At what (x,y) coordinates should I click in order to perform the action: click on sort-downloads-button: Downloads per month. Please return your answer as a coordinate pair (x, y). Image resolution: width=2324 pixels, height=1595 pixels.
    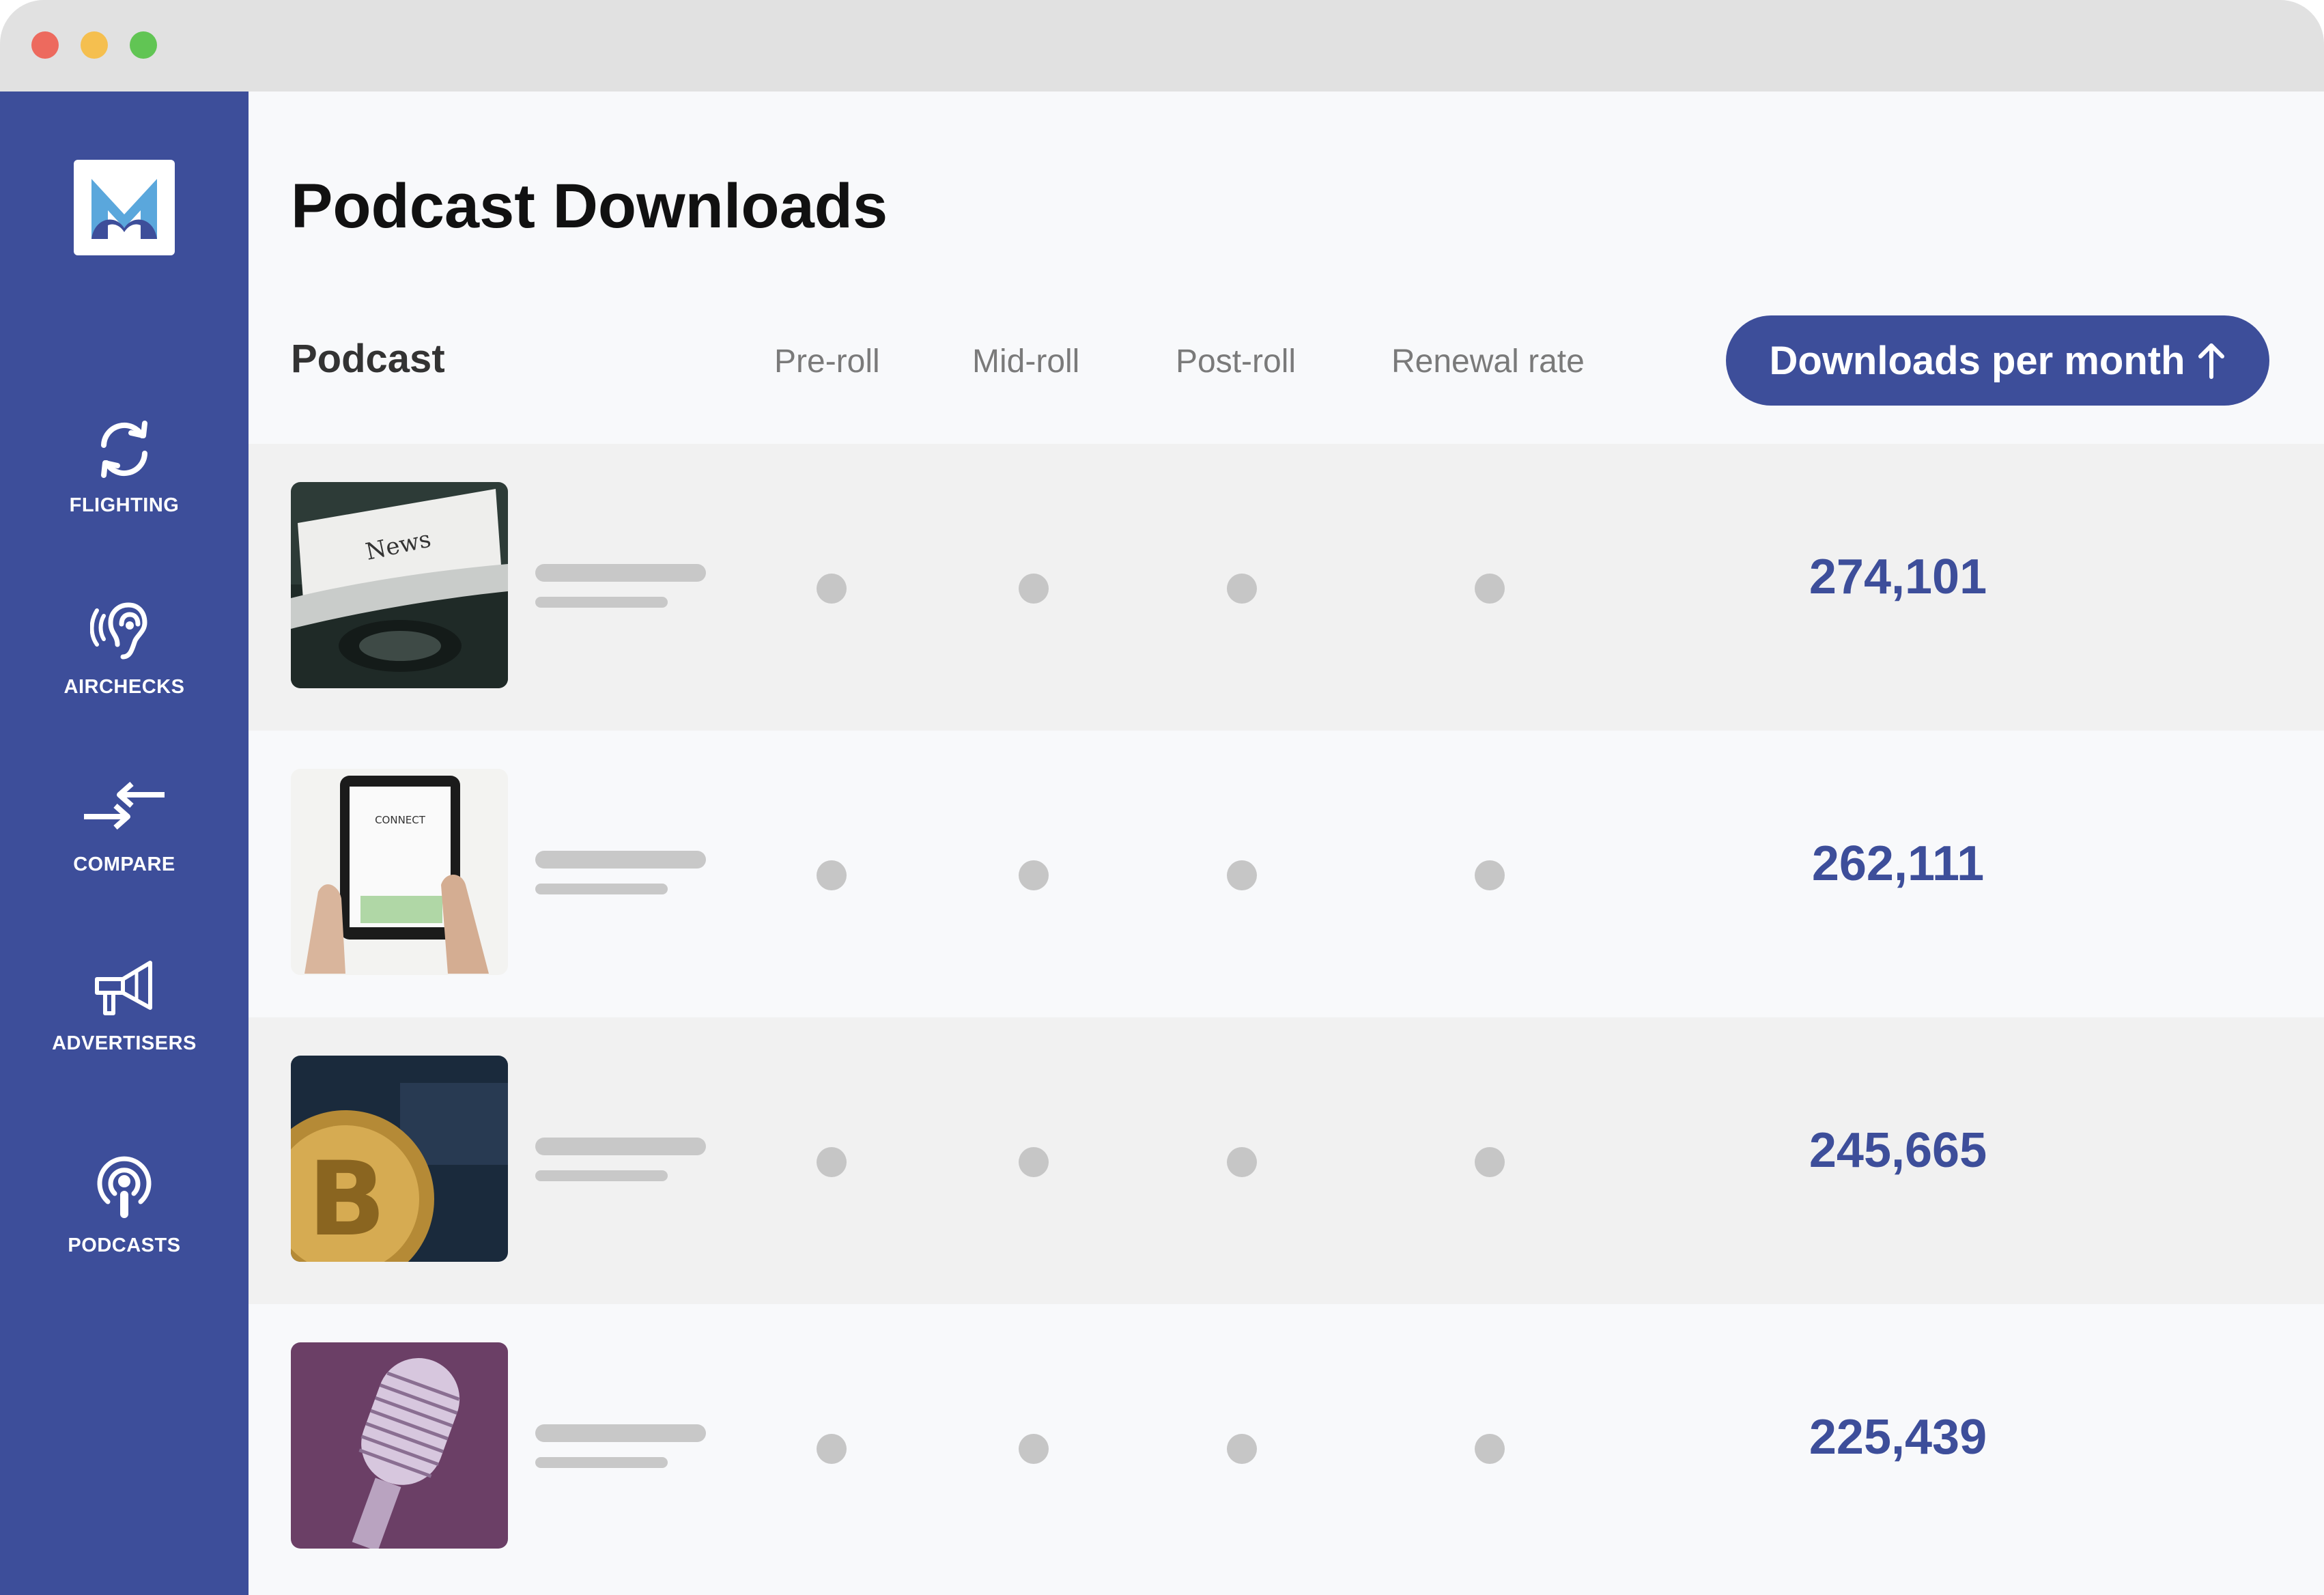
    Looking at the image, I should click on (1998, 360).